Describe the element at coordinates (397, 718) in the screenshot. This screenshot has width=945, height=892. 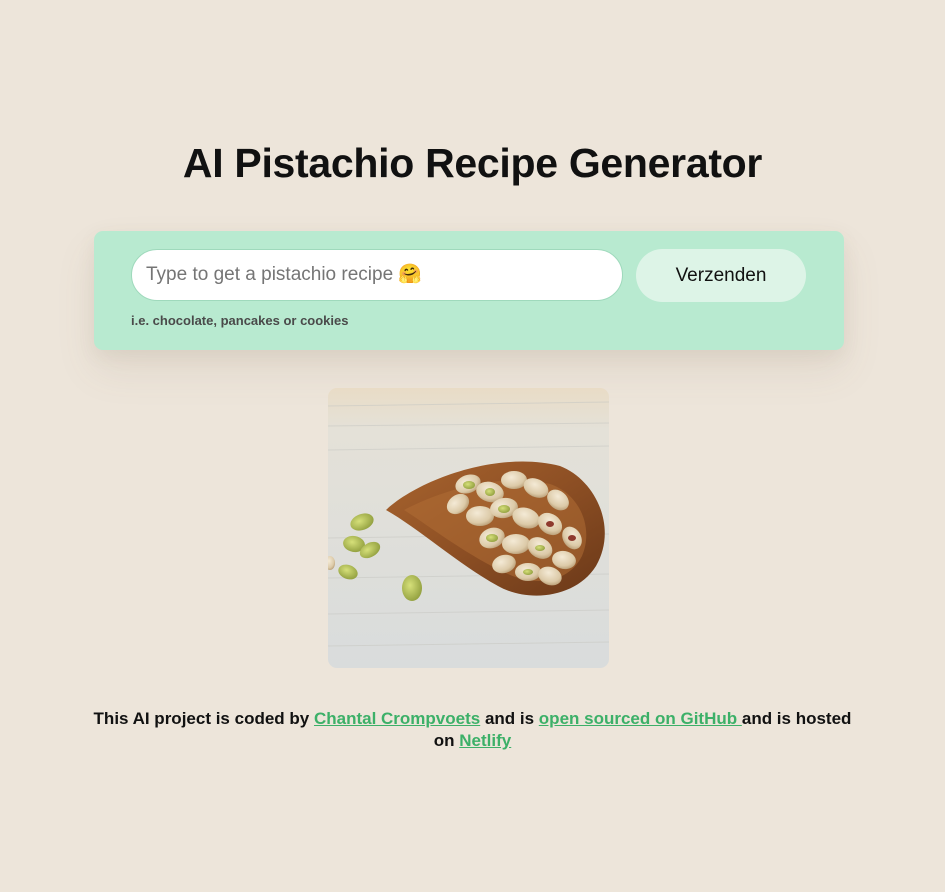
I see `author-link: Chantal Crompvoets` at that location.